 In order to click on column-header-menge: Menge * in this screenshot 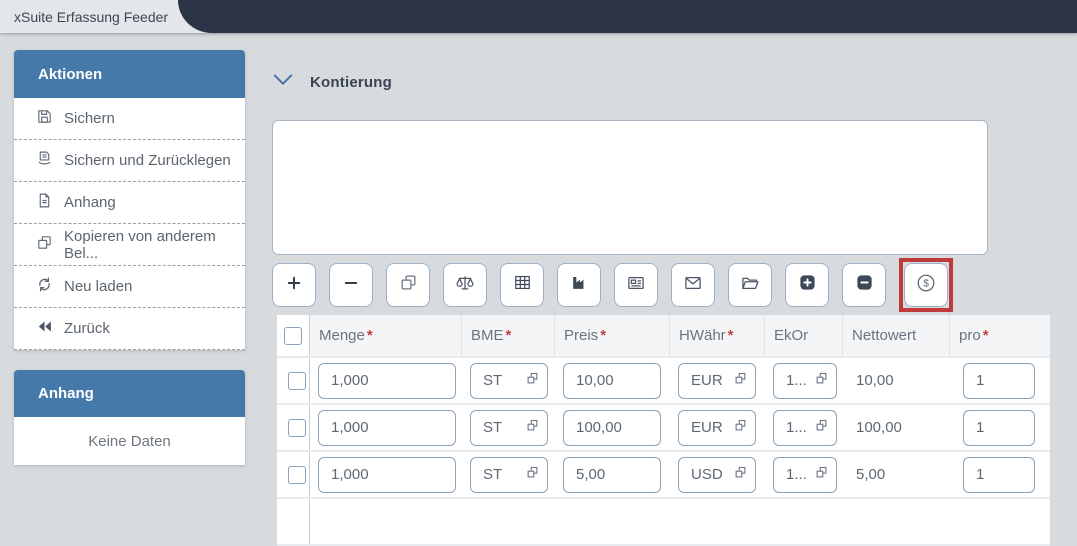, I will do `click(386, 335)`.